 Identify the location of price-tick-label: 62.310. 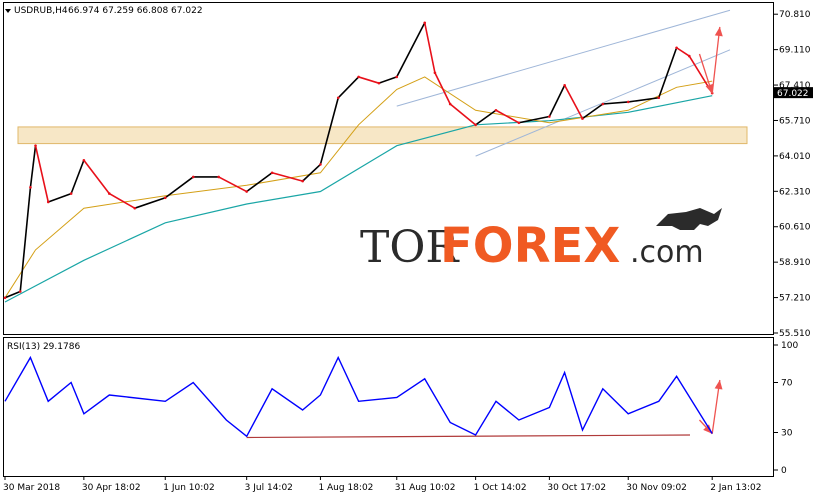
(795, 192).